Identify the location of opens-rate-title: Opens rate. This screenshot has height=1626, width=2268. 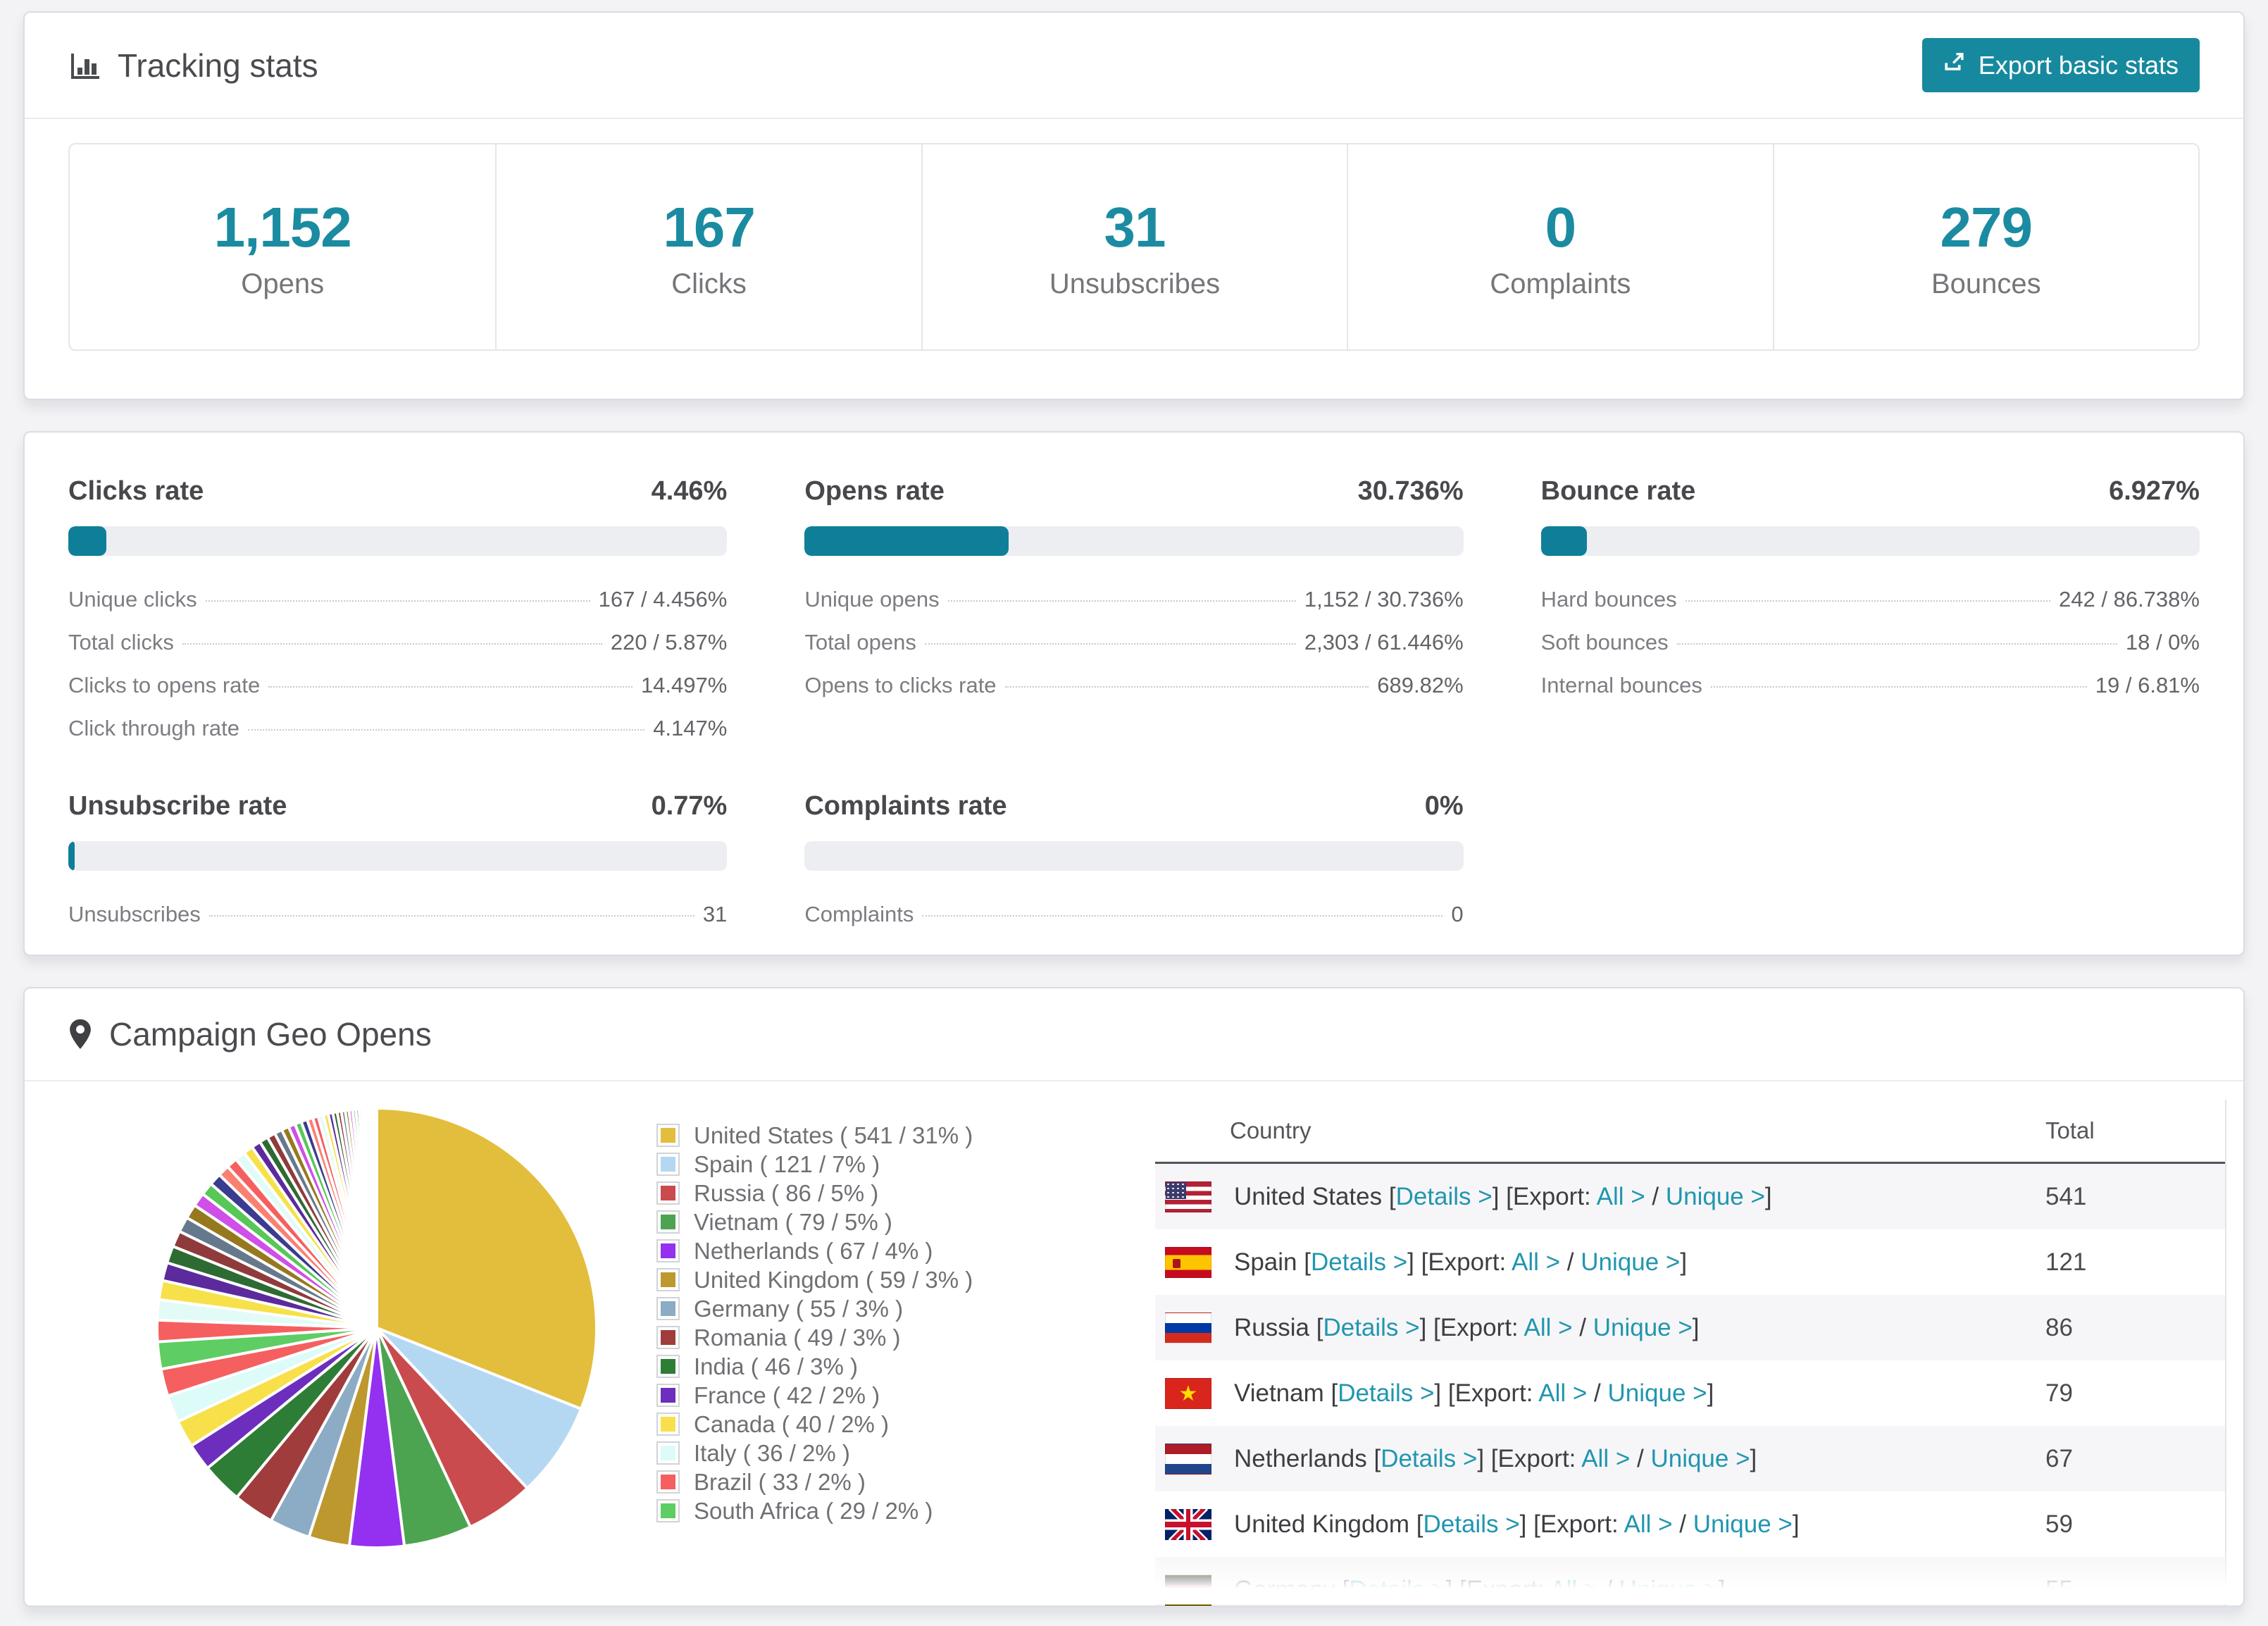
(875, 491).